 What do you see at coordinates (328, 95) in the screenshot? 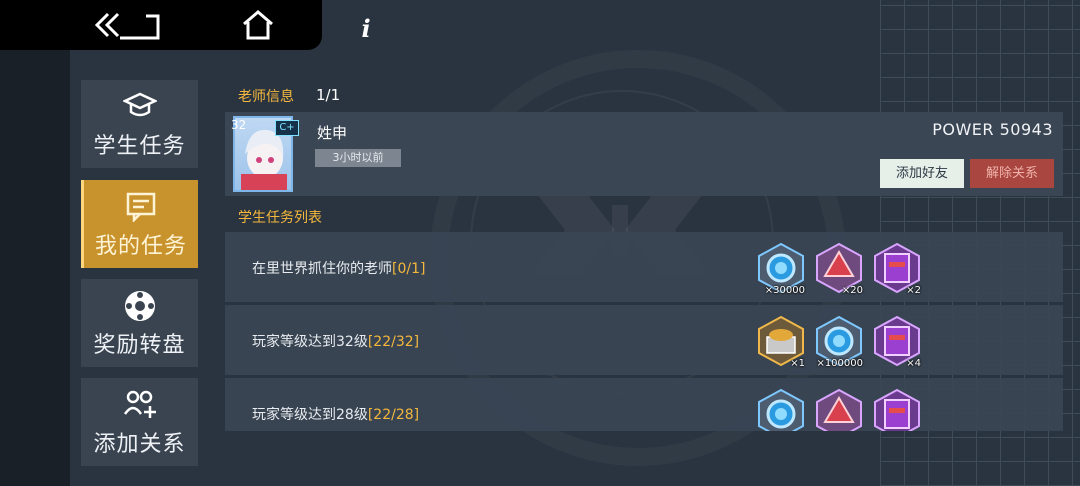
I see `teacher-count: 1/1` at bounding box center [328, 95].